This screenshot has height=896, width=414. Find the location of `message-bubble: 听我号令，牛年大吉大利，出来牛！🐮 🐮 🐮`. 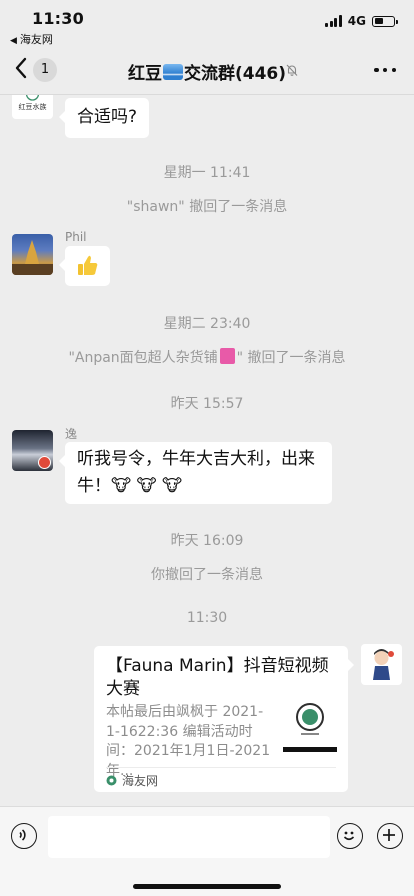

message-bubble: 听我号令，牛年大吉大利，出来牛！🐮 🐮 🐮 is located at coordinates (195, 473).